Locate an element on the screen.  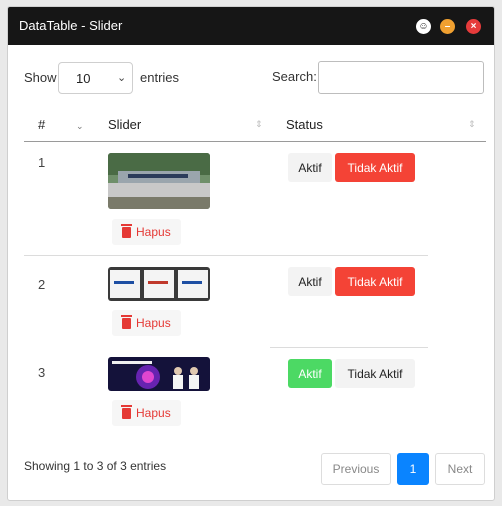
sort-desc-icon: ⌄ is located at coordinates (80, 126).